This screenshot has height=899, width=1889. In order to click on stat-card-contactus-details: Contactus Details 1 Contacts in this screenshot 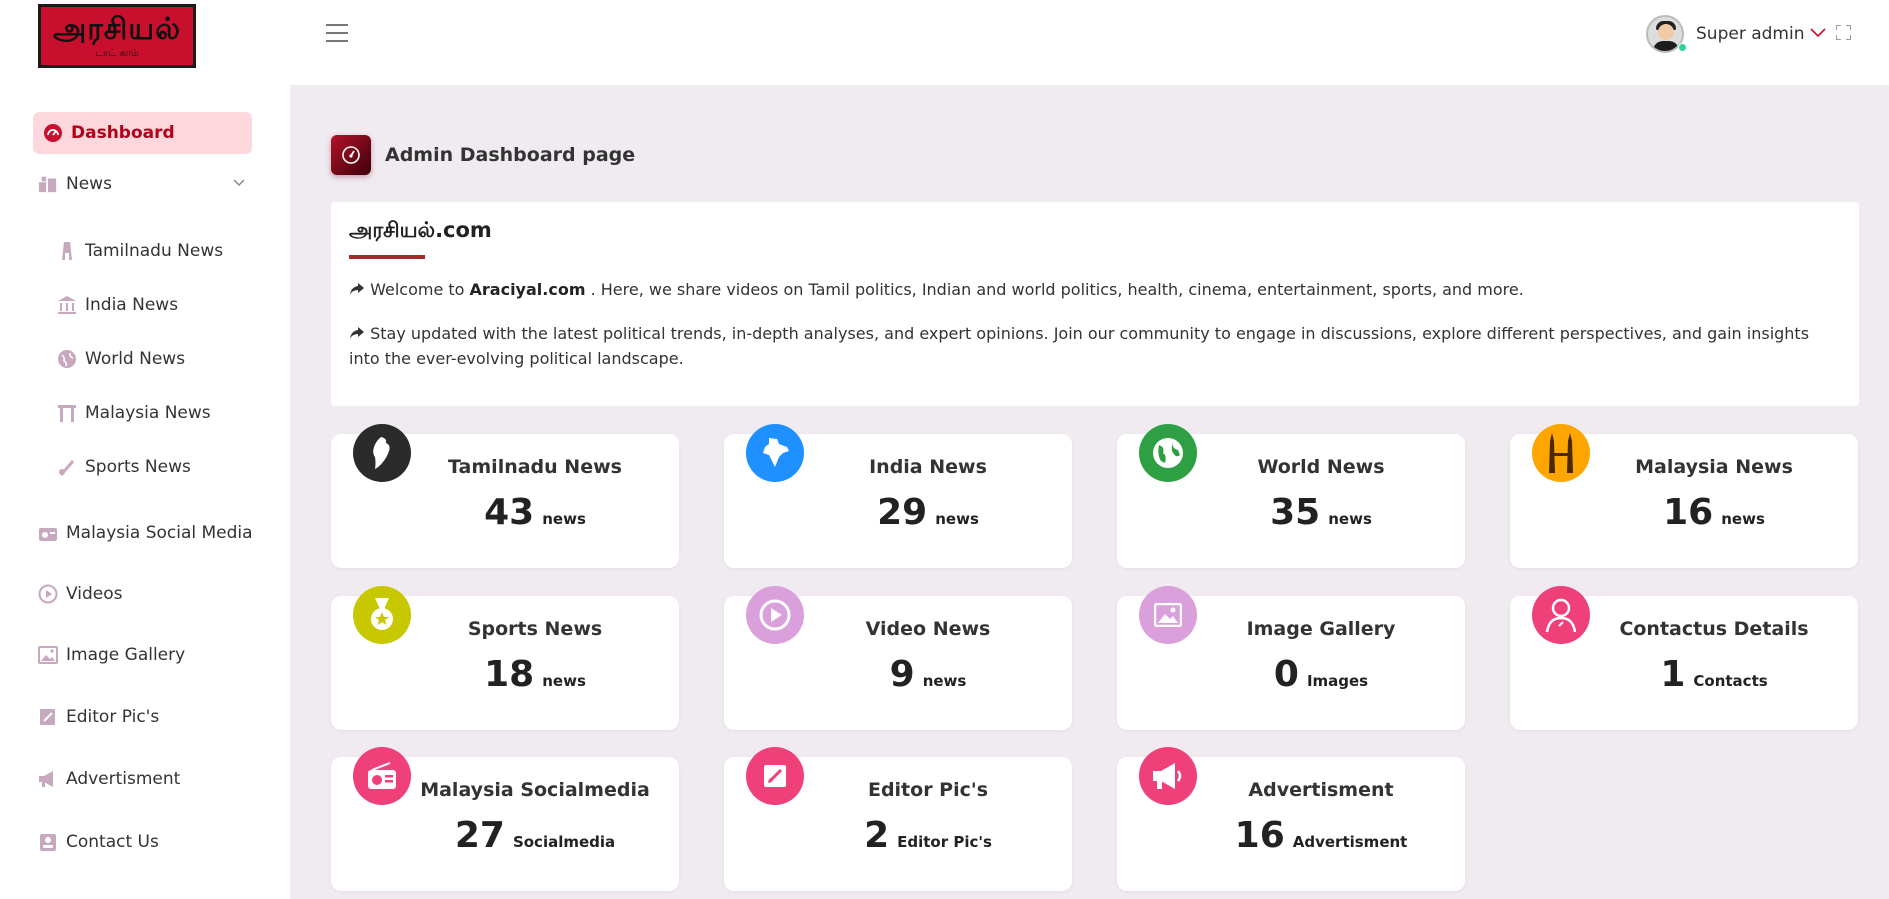, I will do `click(1684, 658)`.